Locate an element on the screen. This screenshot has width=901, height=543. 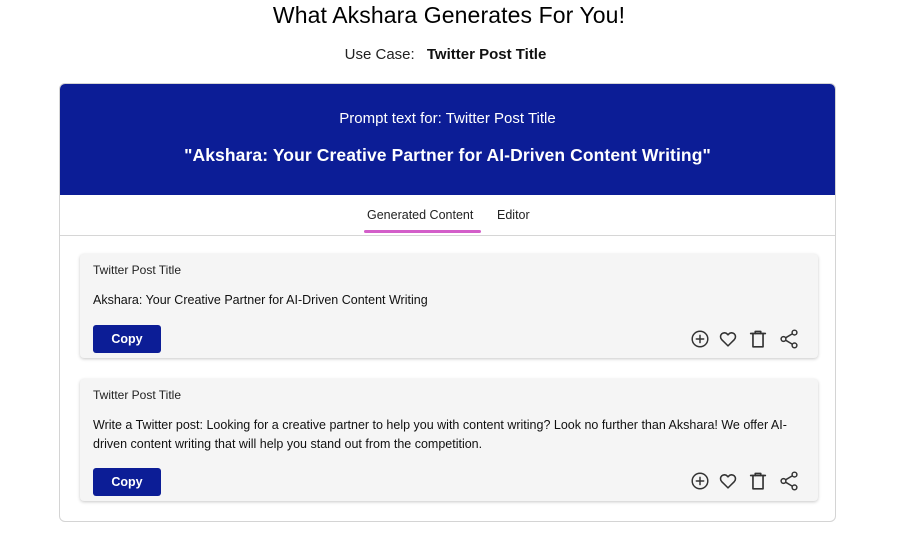
use-case-line: Use Case: Twitter Post Title is located at coordinates (445, 54).